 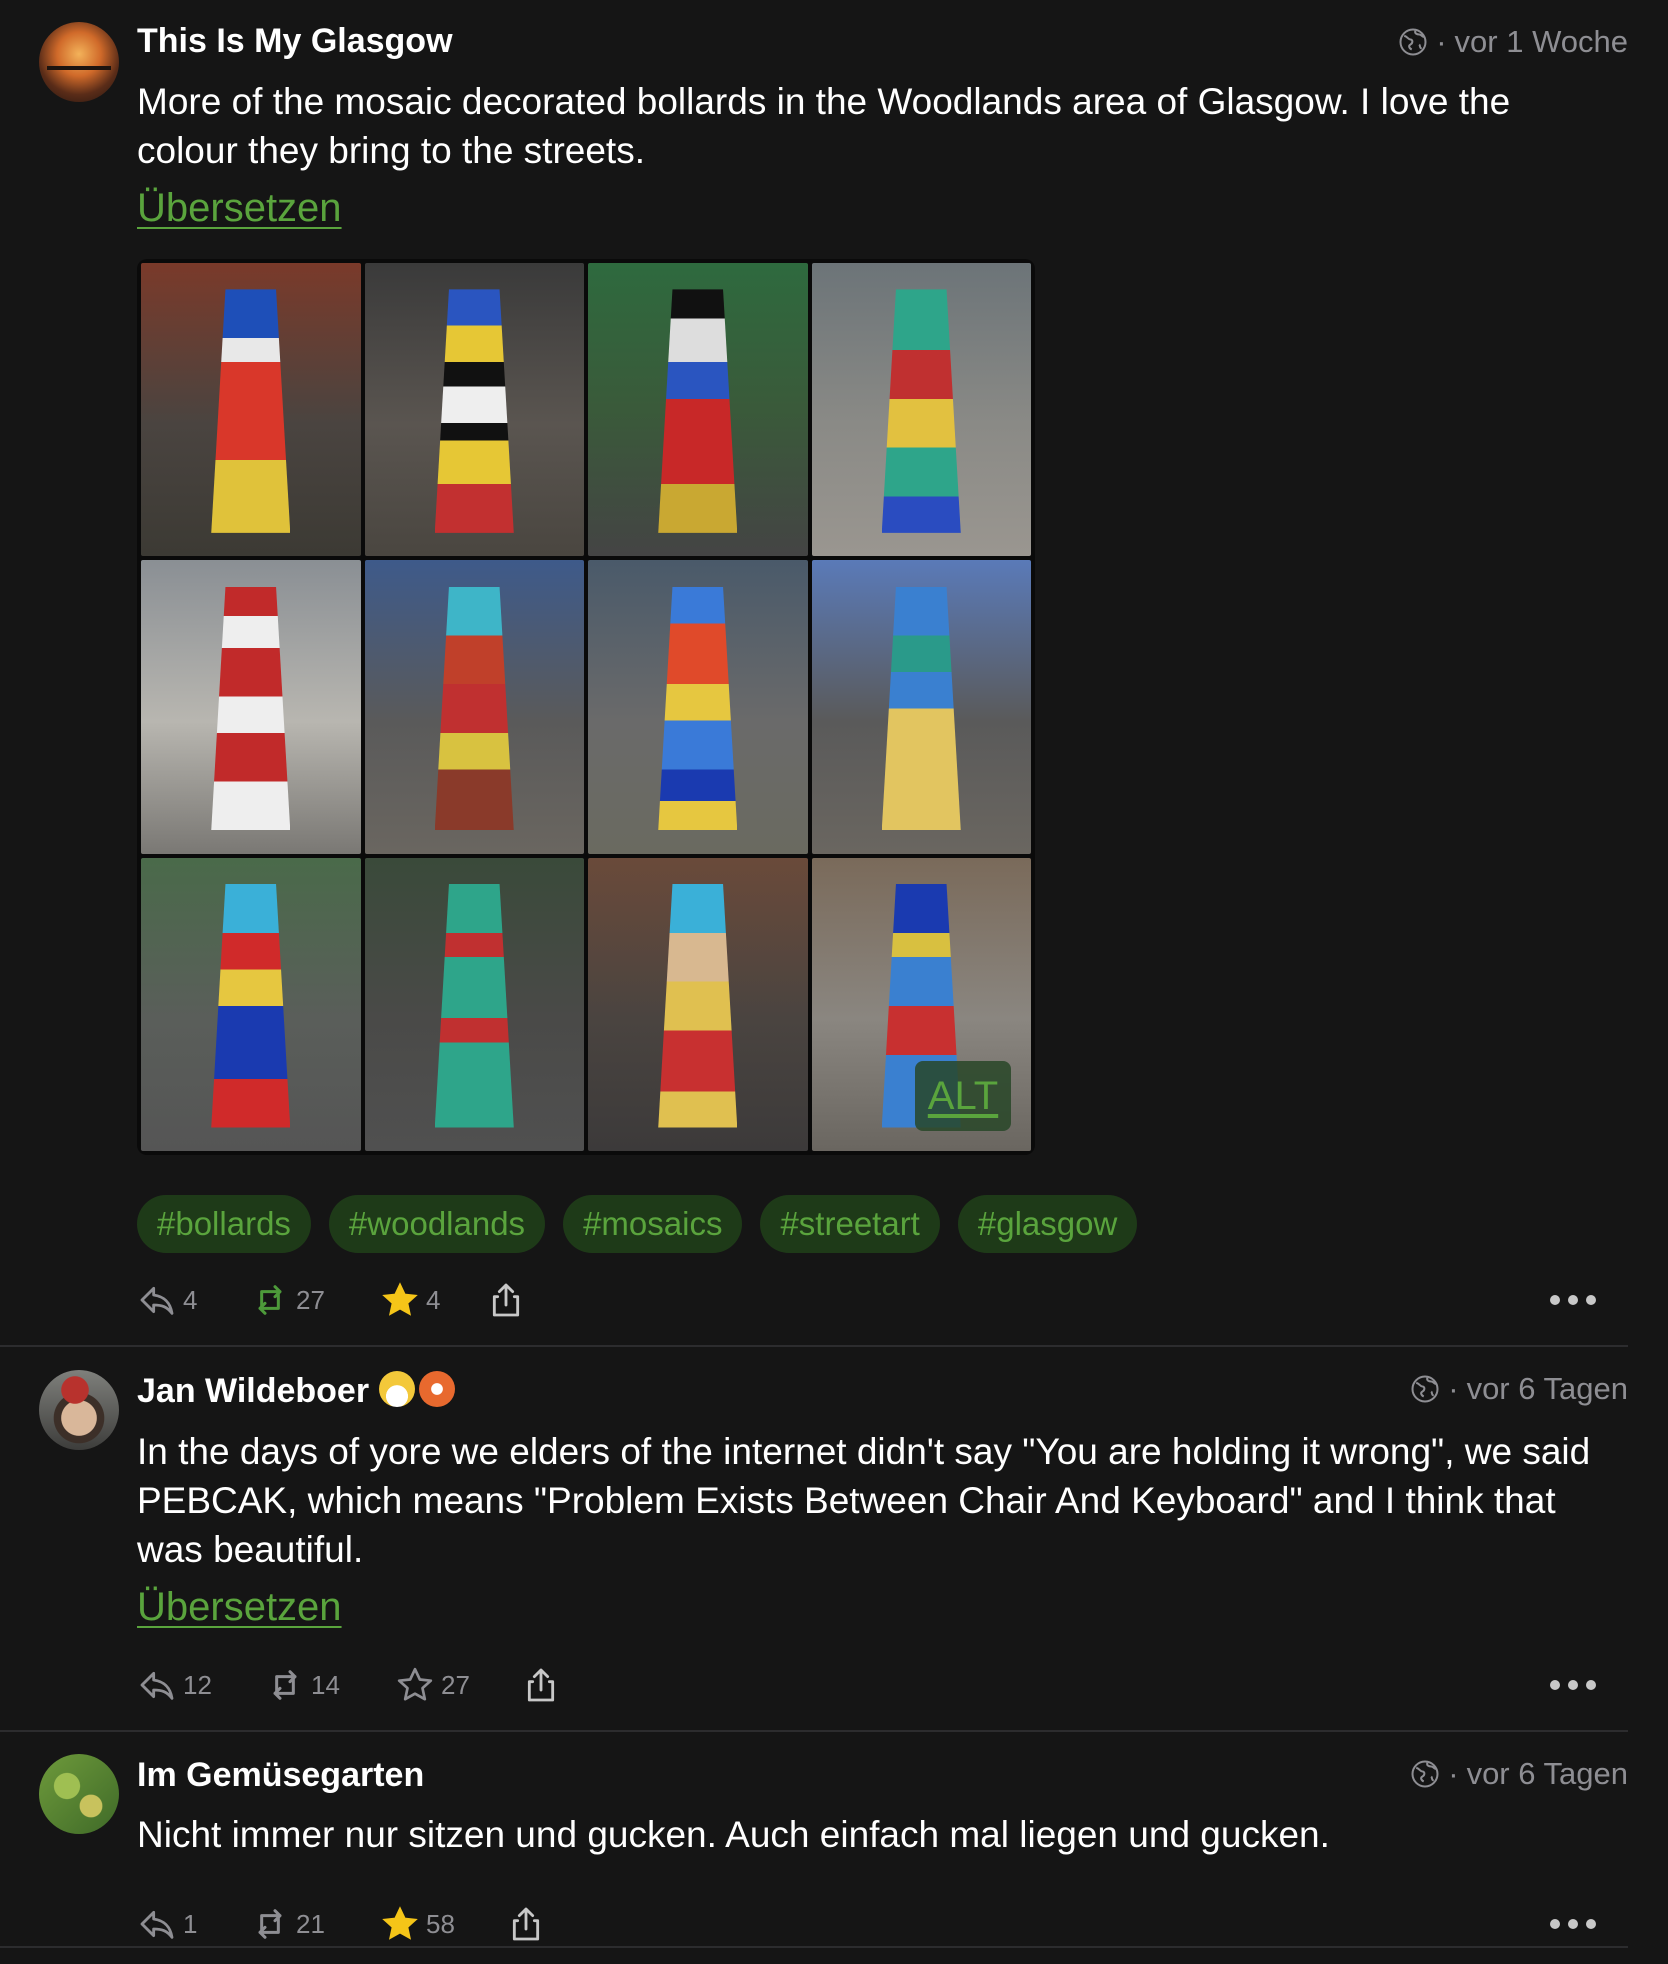 I want to click on favourite-button: 4, so click(x=433, y=1300).